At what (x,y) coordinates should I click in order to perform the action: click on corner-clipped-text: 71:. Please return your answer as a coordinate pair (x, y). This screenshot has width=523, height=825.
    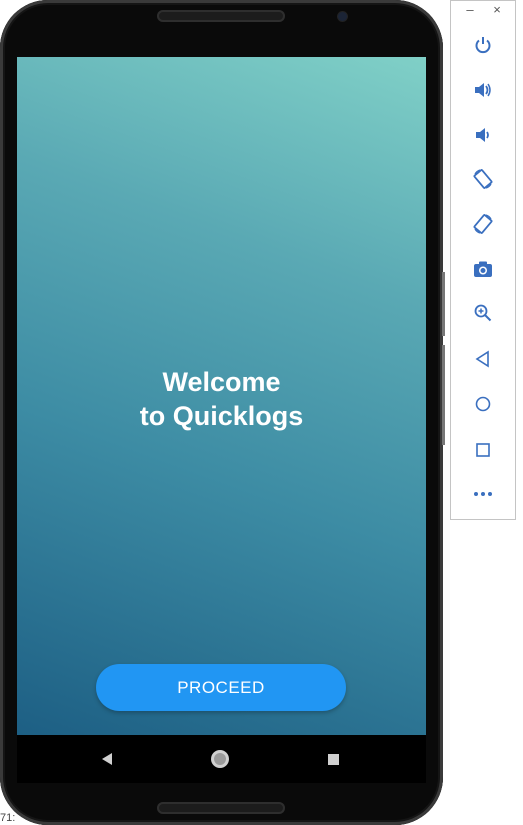
    Looking at the image, I should click on (8, 818).